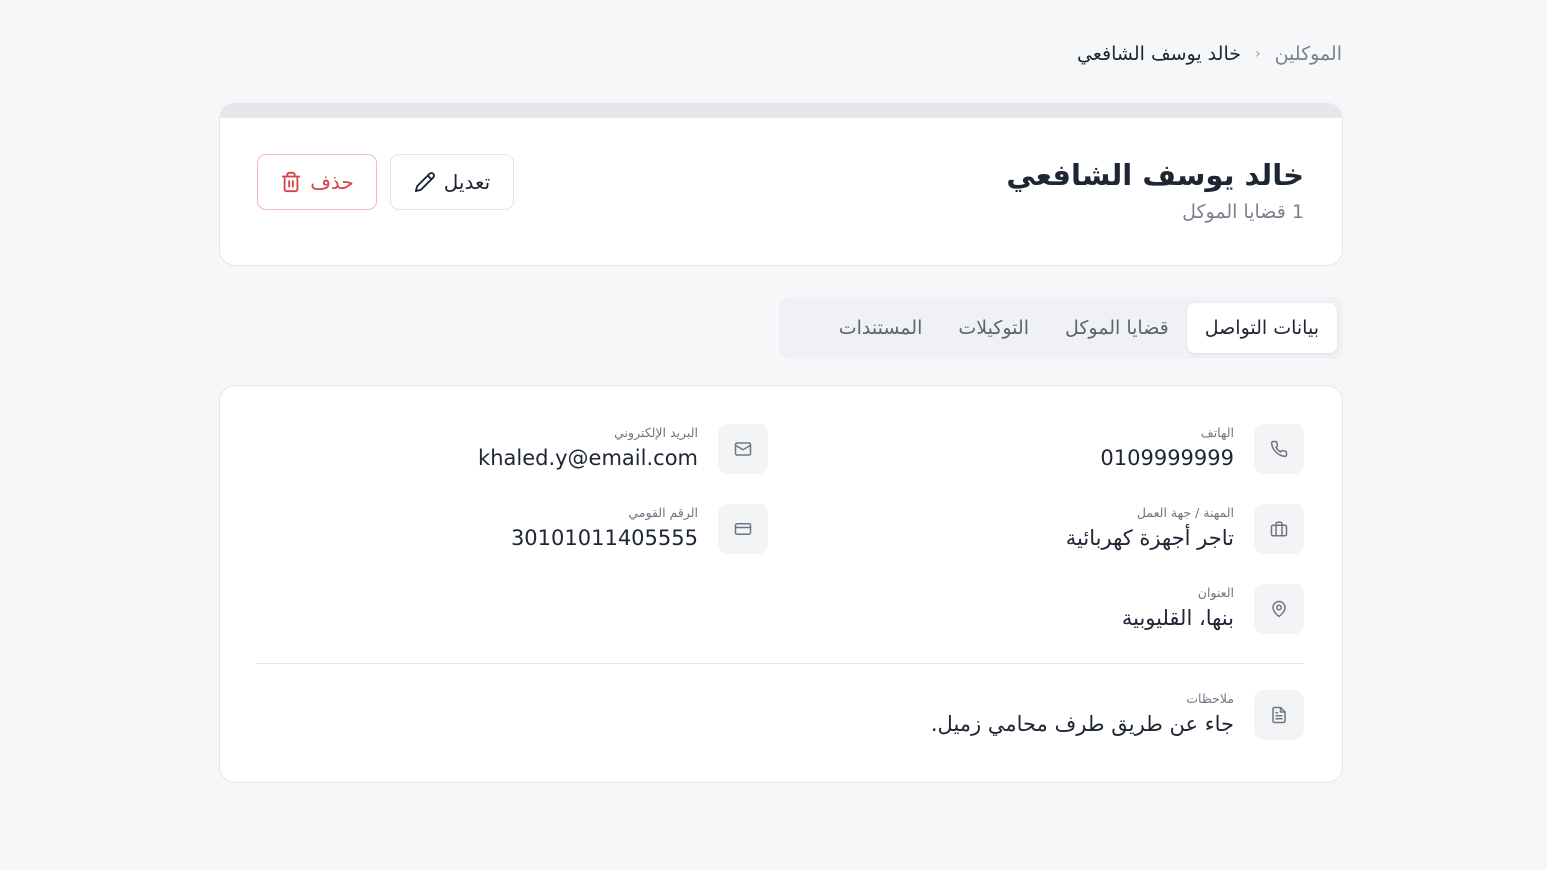 The image size is (1547, 870). I want to click on chevron-left-icon: ‹, so click(1257, 54).